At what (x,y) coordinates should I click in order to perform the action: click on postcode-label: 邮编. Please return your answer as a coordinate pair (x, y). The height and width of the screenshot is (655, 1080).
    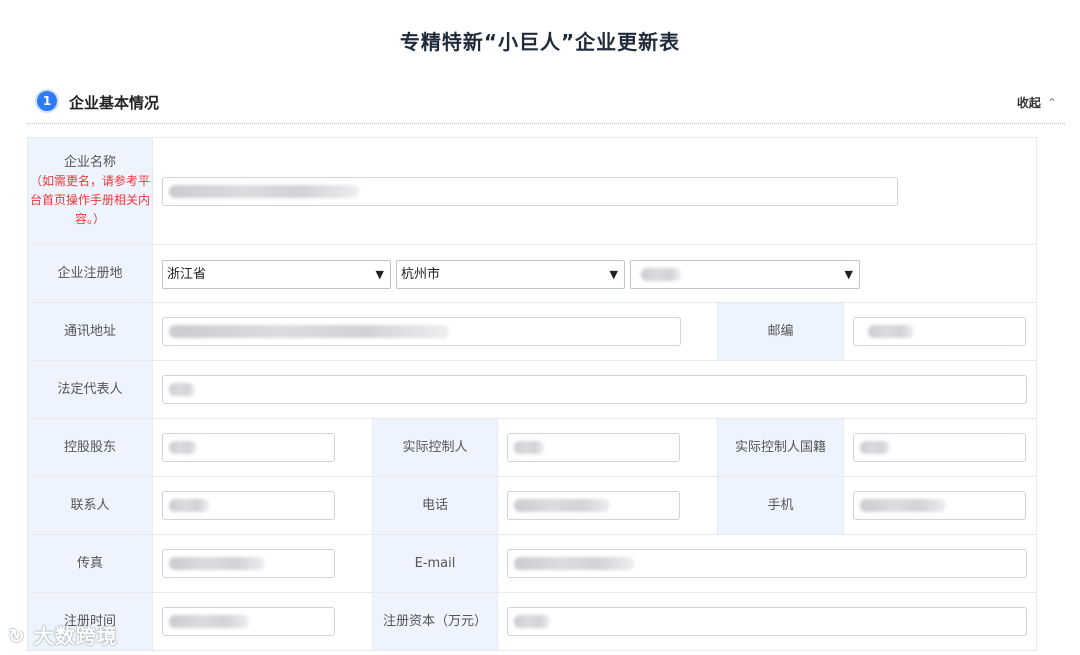
    Looking at the image, I should click on (780, 331).